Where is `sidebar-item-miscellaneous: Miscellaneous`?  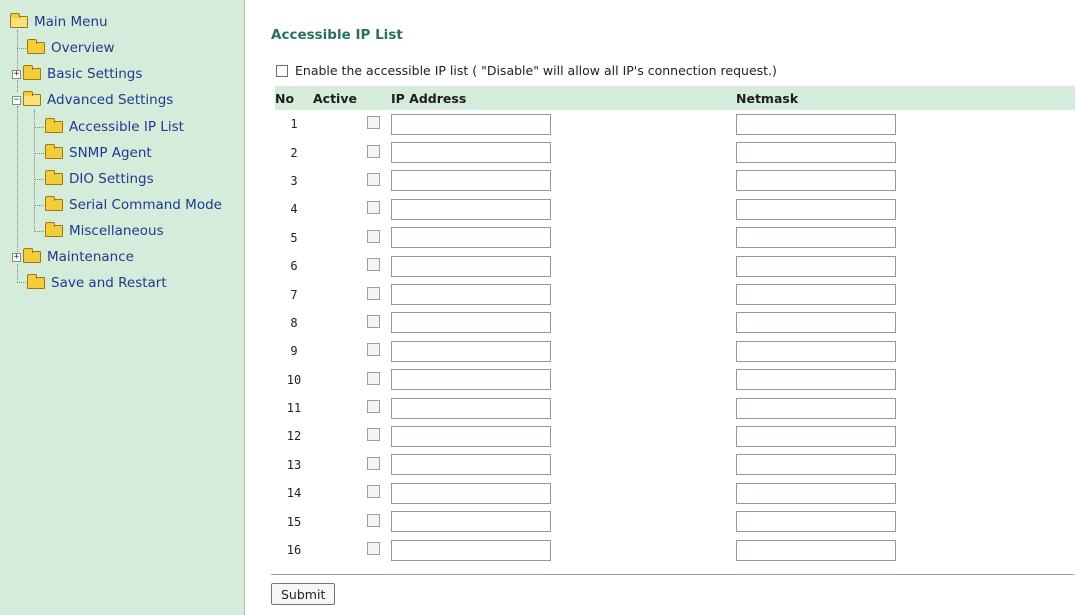
sidebar-item-miscellaneous: Miscellaneous is located at coordinates (104, 231).